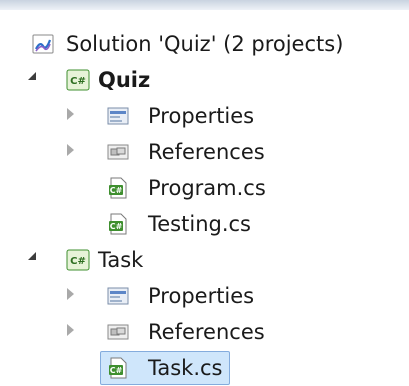 The width and height of the screenshot is (409, 386). I want to click on tree-row-file: C# Program.cs, so click(204, 188).